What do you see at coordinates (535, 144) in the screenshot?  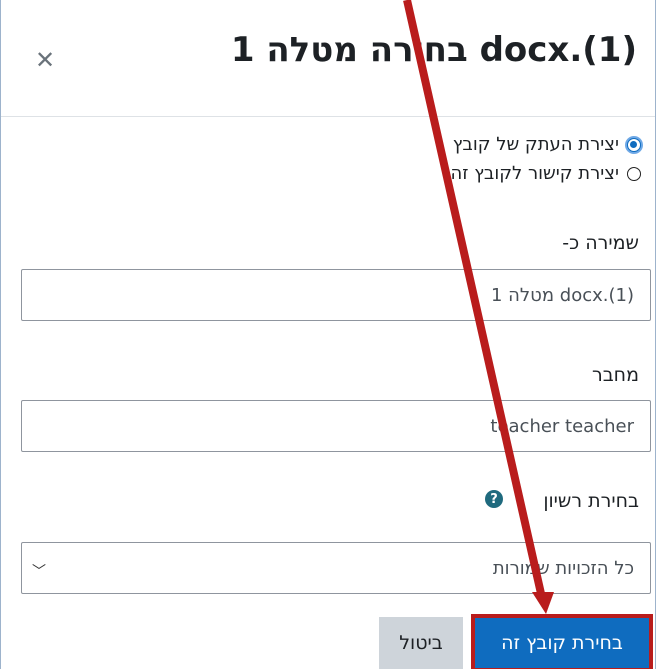 I see `option-copy-label: יצירת העתק של קובץ` at bounding box center [535, 144].